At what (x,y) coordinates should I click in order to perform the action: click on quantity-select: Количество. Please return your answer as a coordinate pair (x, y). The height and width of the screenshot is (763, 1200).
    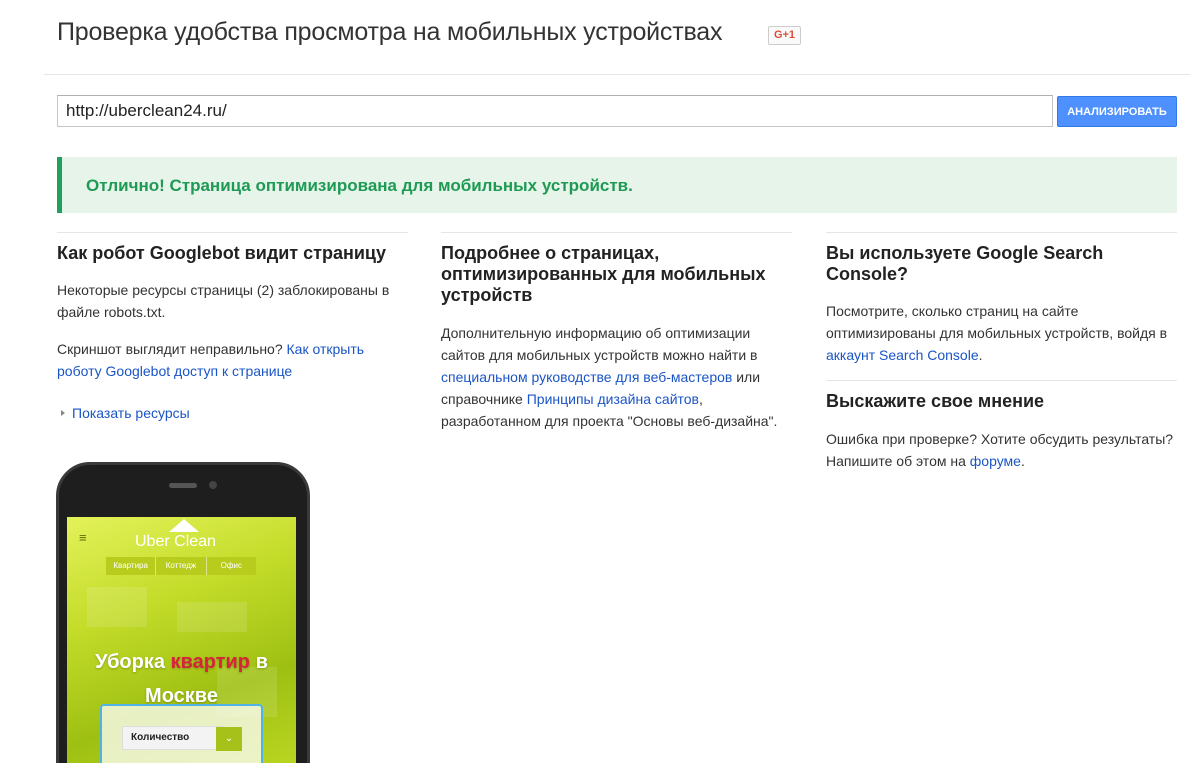
    Looking at the image, I should click on (173, 738).